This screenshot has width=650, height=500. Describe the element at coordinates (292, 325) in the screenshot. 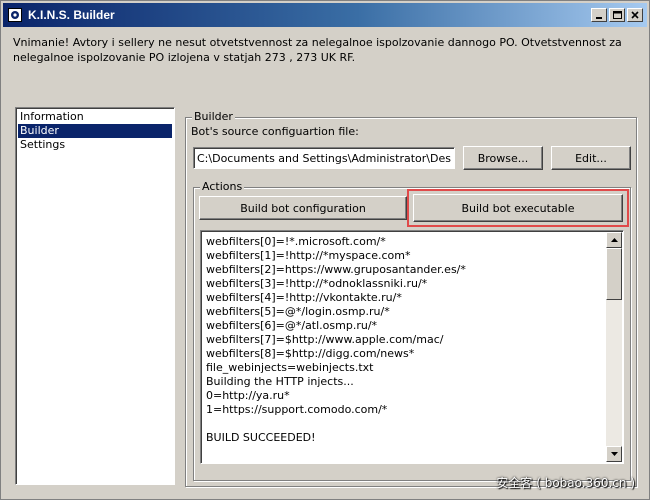

I see `log-line: webfilters[6]=@*/atl.osmp.ru/*` at that location.